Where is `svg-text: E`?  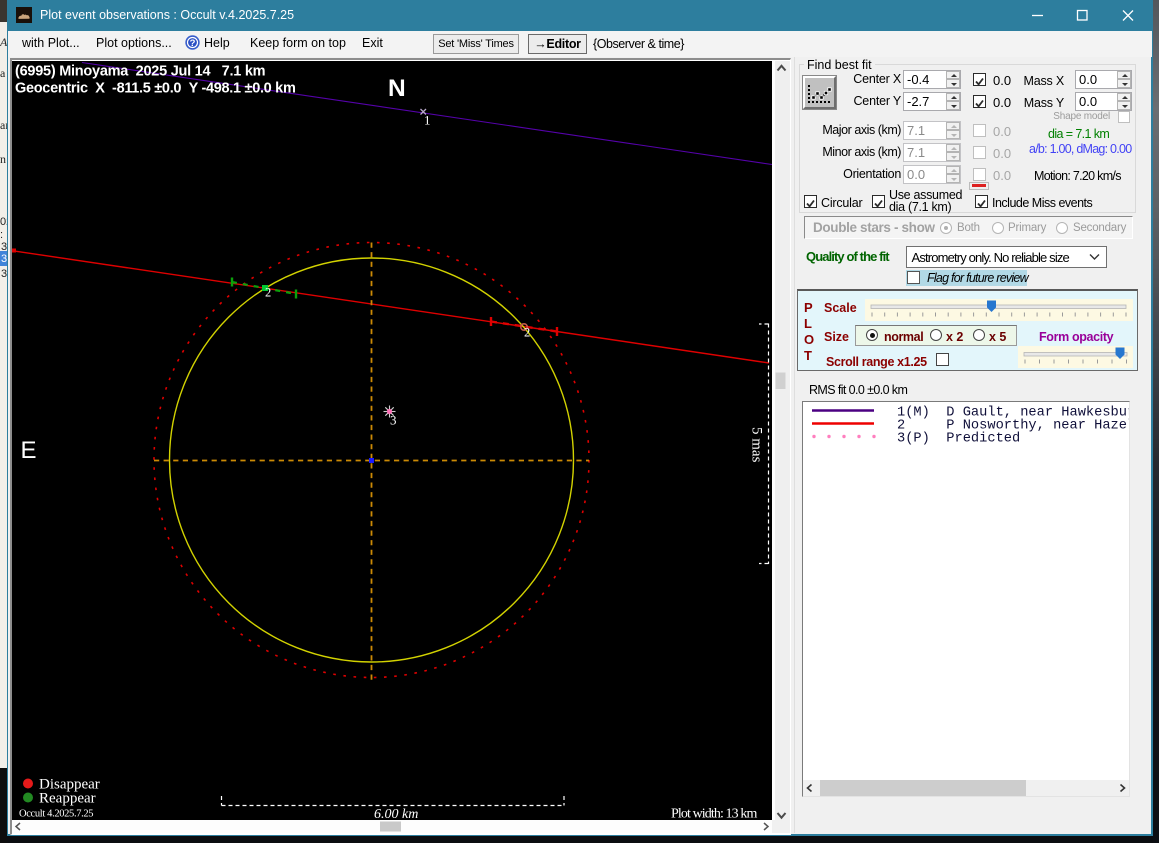
svg-text: E is located at coordinates (29, 450).